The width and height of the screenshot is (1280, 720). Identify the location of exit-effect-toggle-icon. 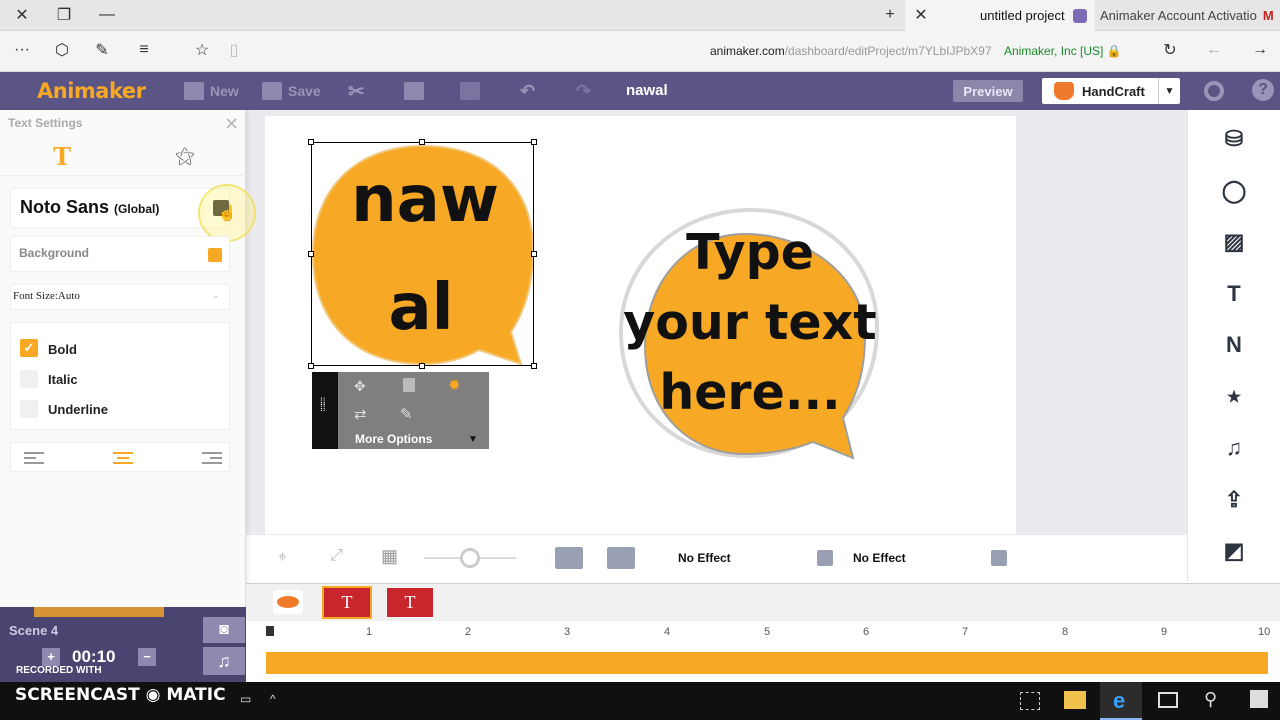
(999, 558).